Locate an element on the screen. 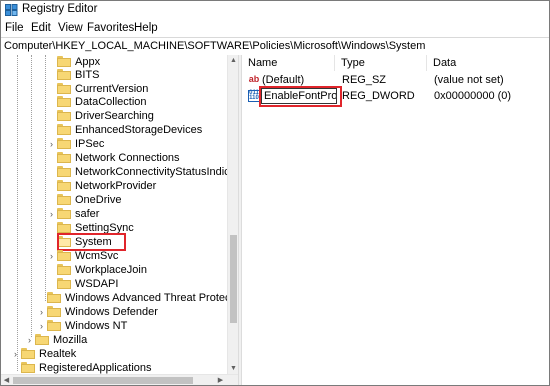 The height and width of the screenshot is (386, 550). tree-item-label: Network Connections is located at coordinates (127, 158).